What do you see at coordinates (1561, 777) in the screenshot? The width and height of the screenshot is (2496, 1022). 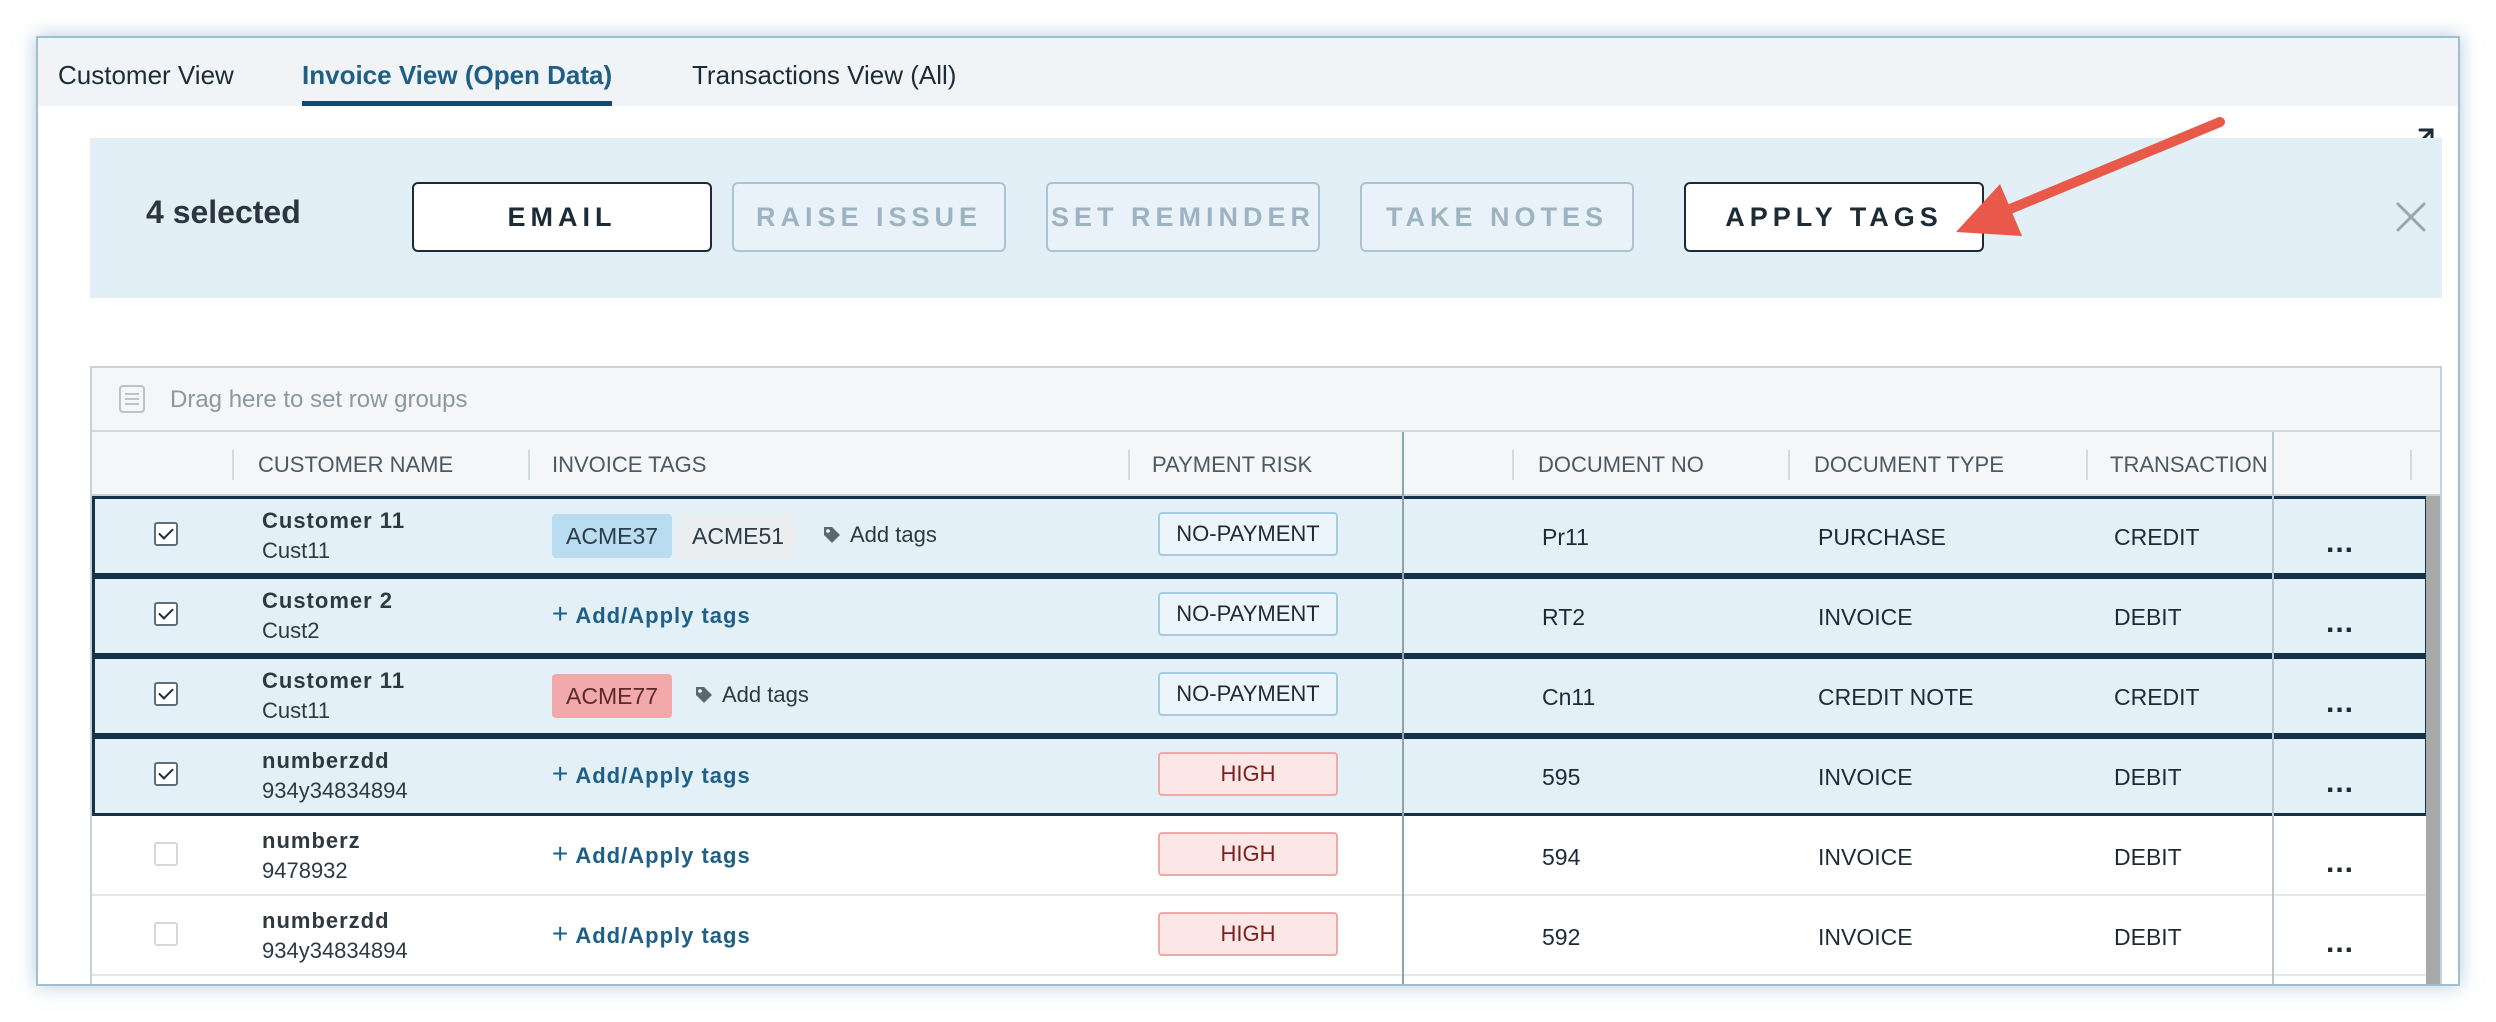 I see `document-no: 595` at bounding box center [1561, 777].